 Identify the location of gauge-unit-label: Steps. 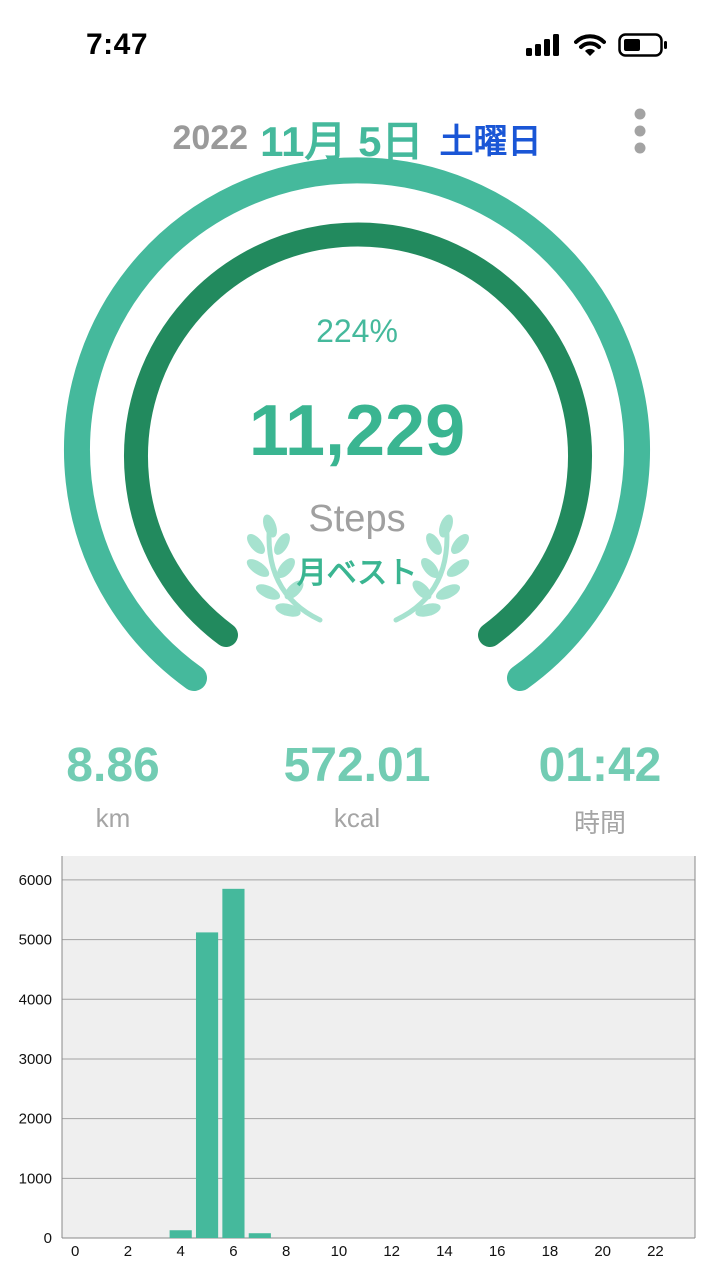
(357, 519).